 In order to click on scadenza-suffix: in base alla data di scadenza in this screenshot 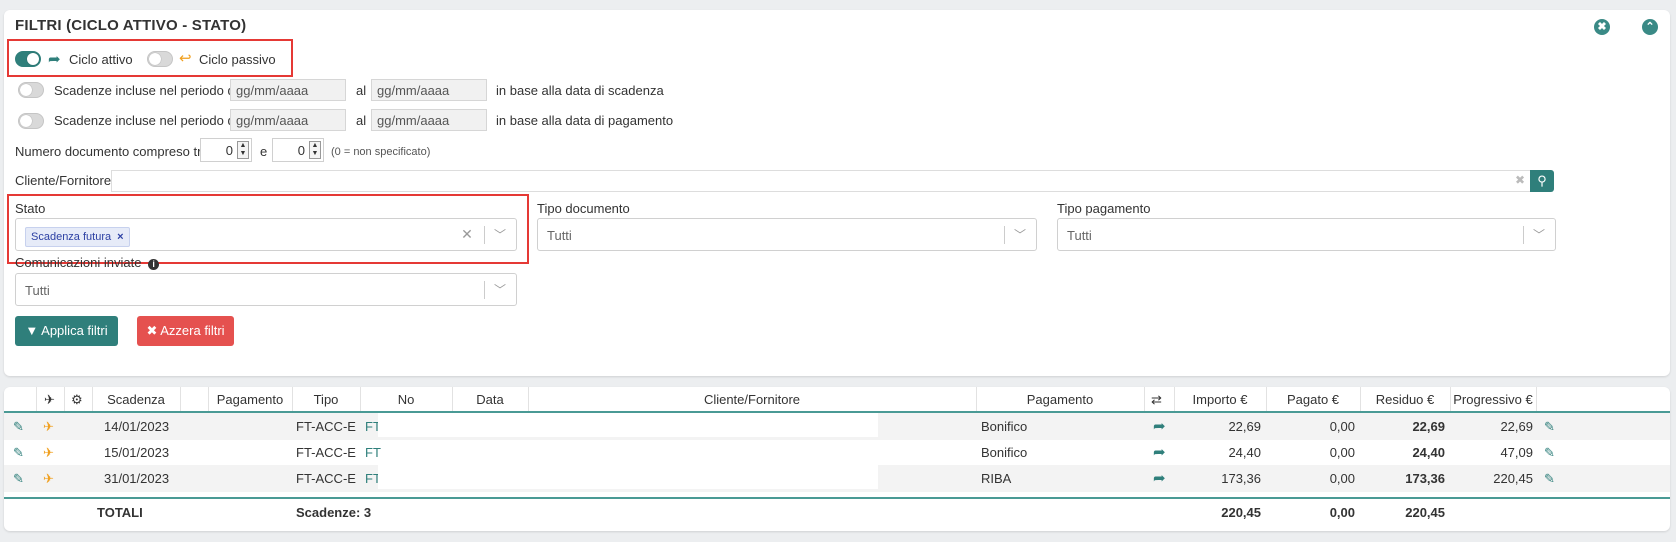, I will do `click(580, 90)`.